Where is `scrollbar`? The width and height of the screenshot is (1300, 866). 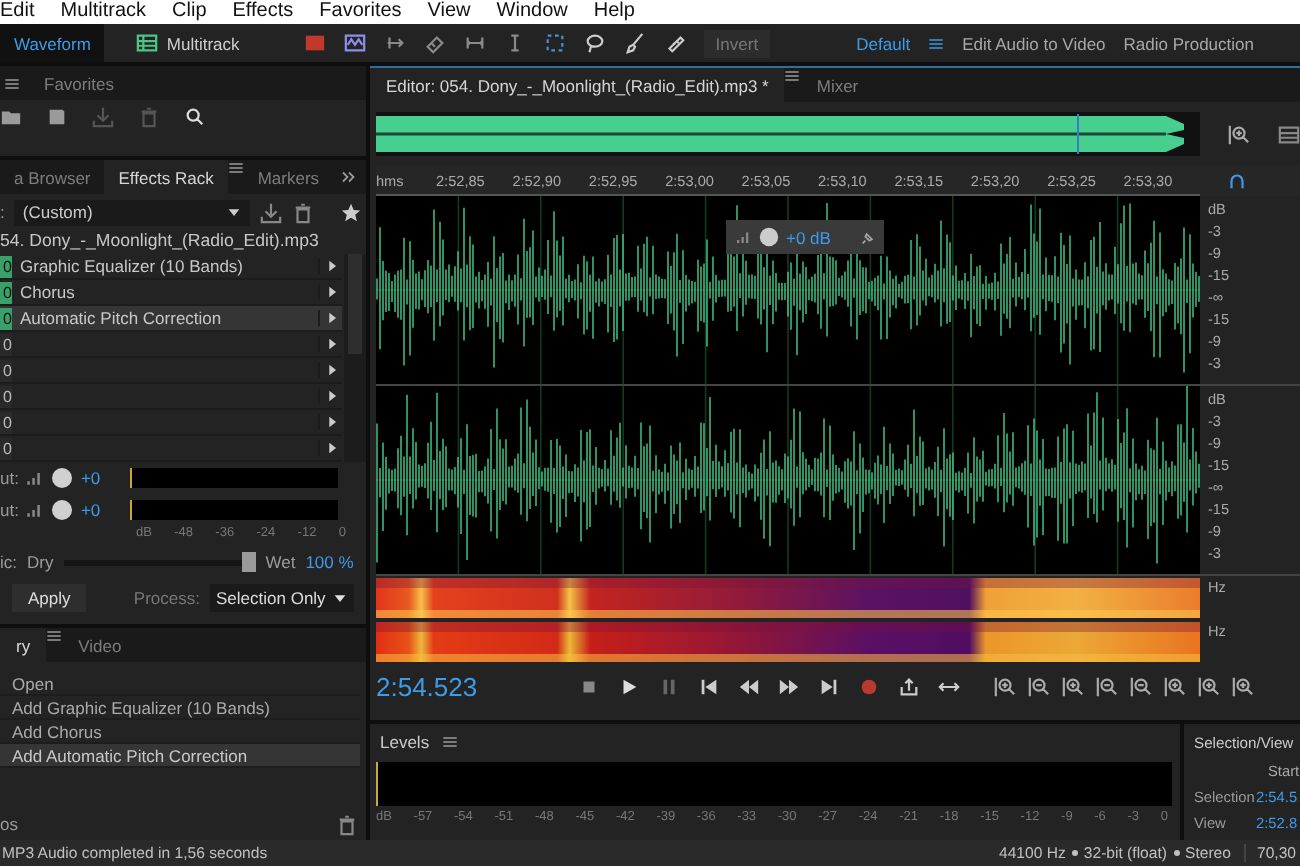
scrollbar is located at coordinates (355, 358).